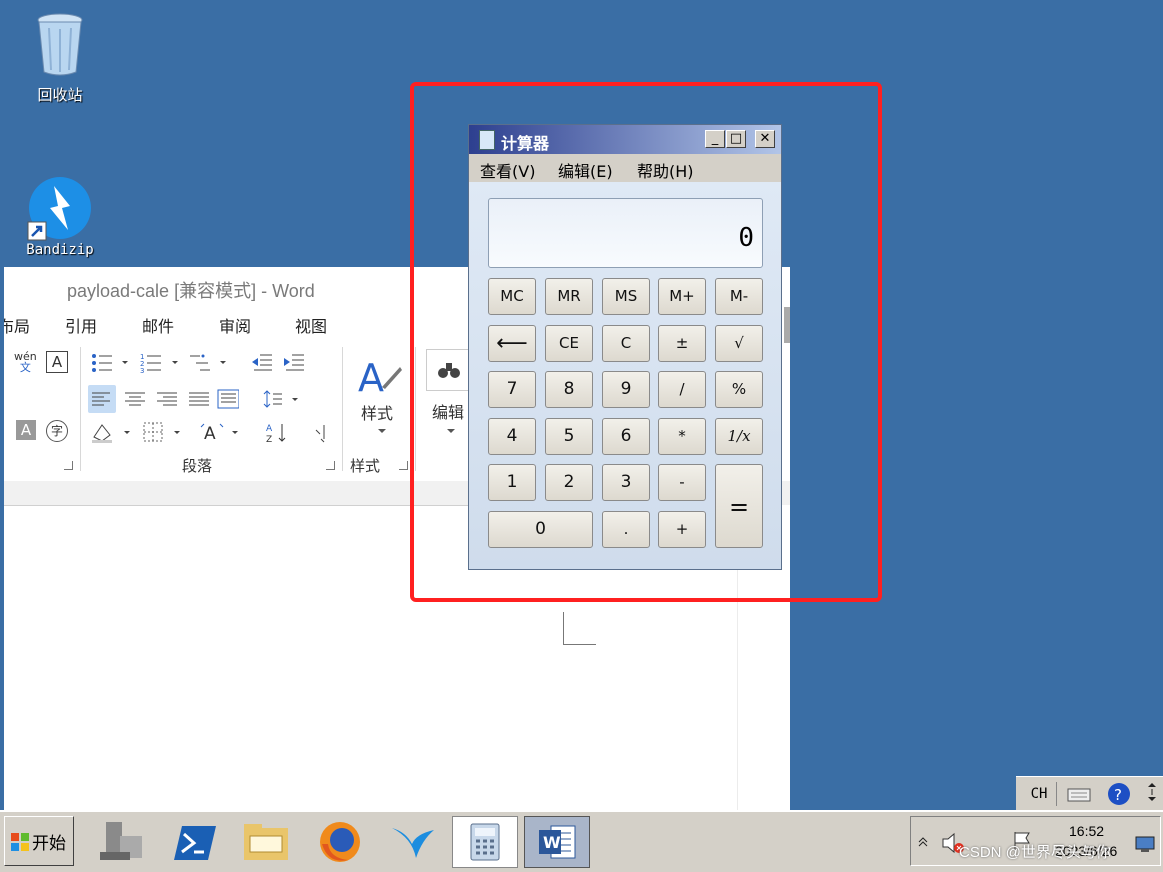  Describe the element at coordinates (585, 170) in the screenshot. I see `menu-edit: 编辑(E)` at that location.